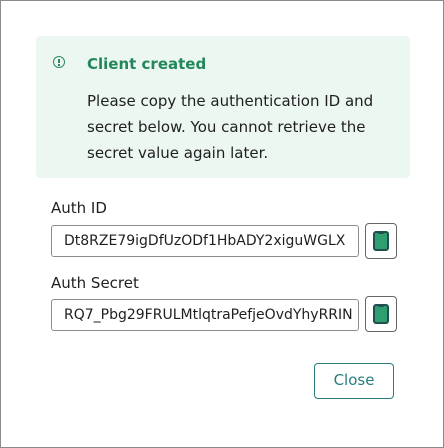 This screenshot has width=444, height=448. What do you see at coordinates (59, 62) in the screenshot?
I see `info-circle-icon` at bounding box center [59, 62].